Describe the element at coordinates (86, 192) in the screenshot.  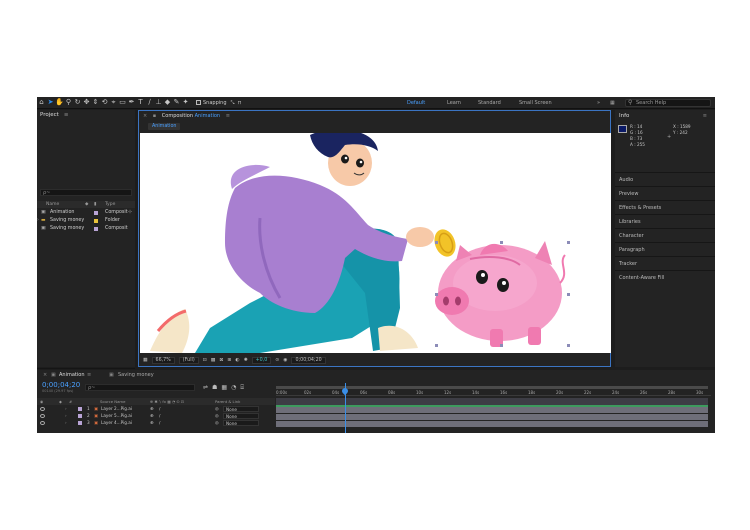
I see `project-search-input: ρ~` at that location.